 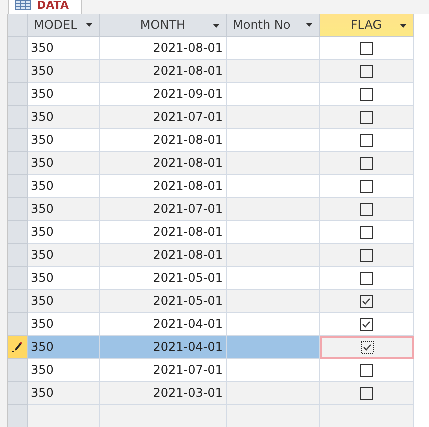 What do you see at coordinates (163, 347) in the screenshot?
I see `table-cell: 2021-04-01` at bounding box center [163, 347].